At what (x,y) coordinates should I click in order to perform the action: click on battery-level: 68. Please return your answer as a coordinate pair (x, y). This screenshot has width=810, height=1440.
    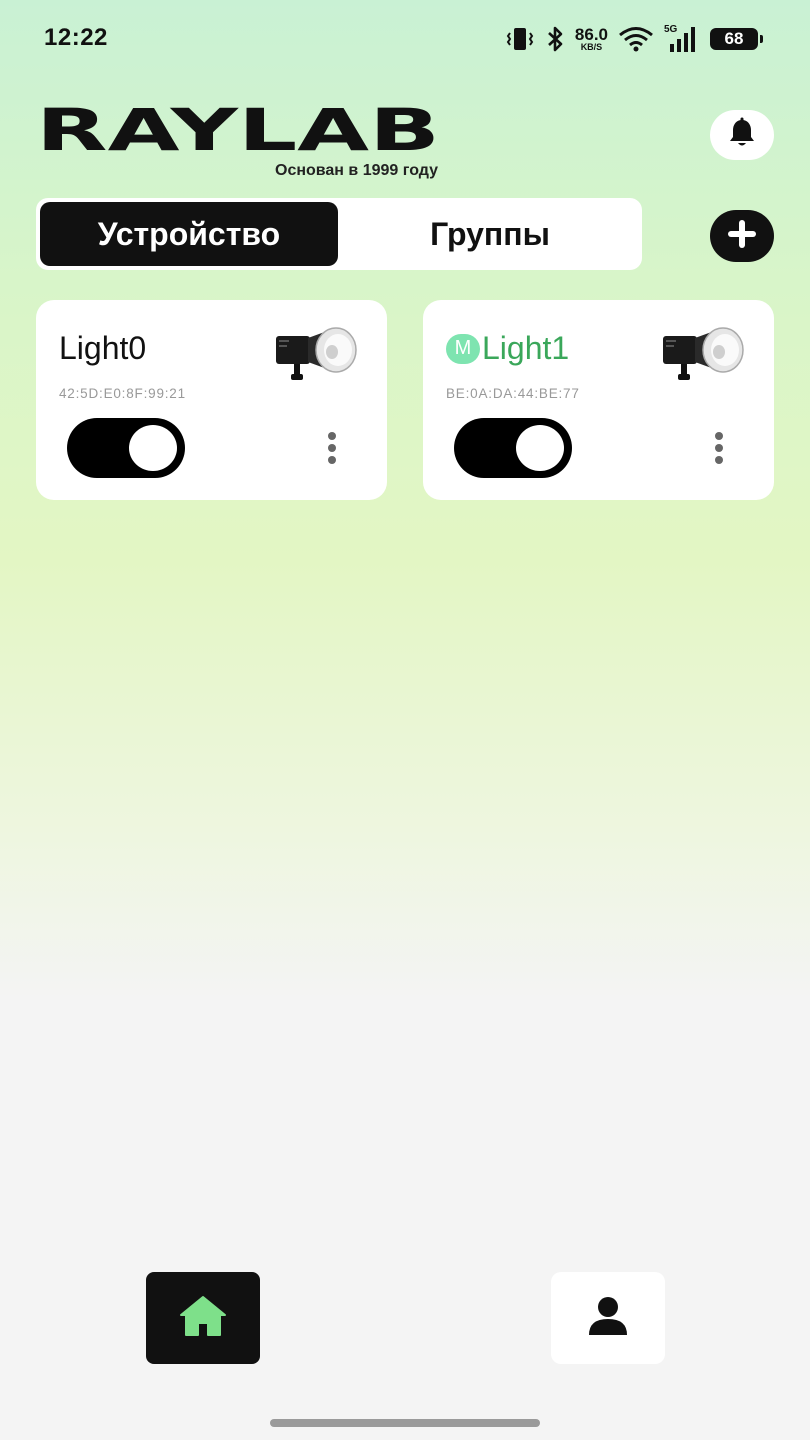
    Looking at the image, I should click on (734, 38).